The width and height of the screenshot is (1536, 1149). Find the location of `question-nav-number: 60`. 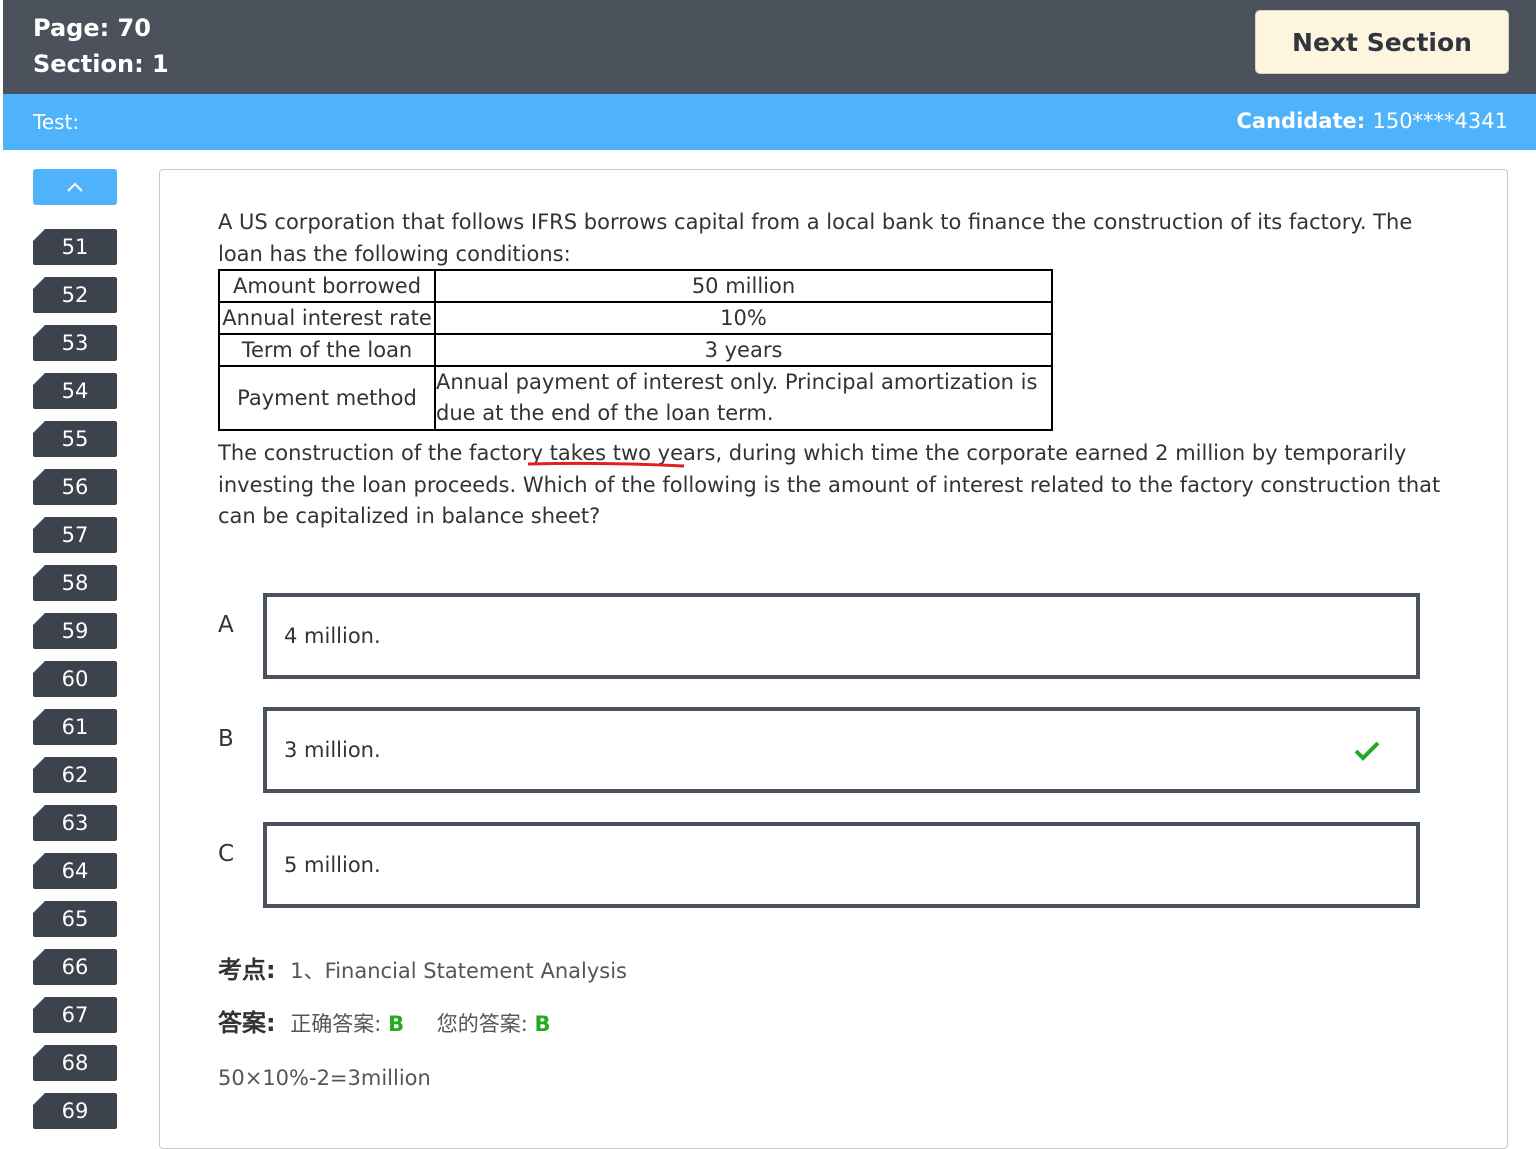

question-nav-number: 60 is located at coordinates (75, 679).